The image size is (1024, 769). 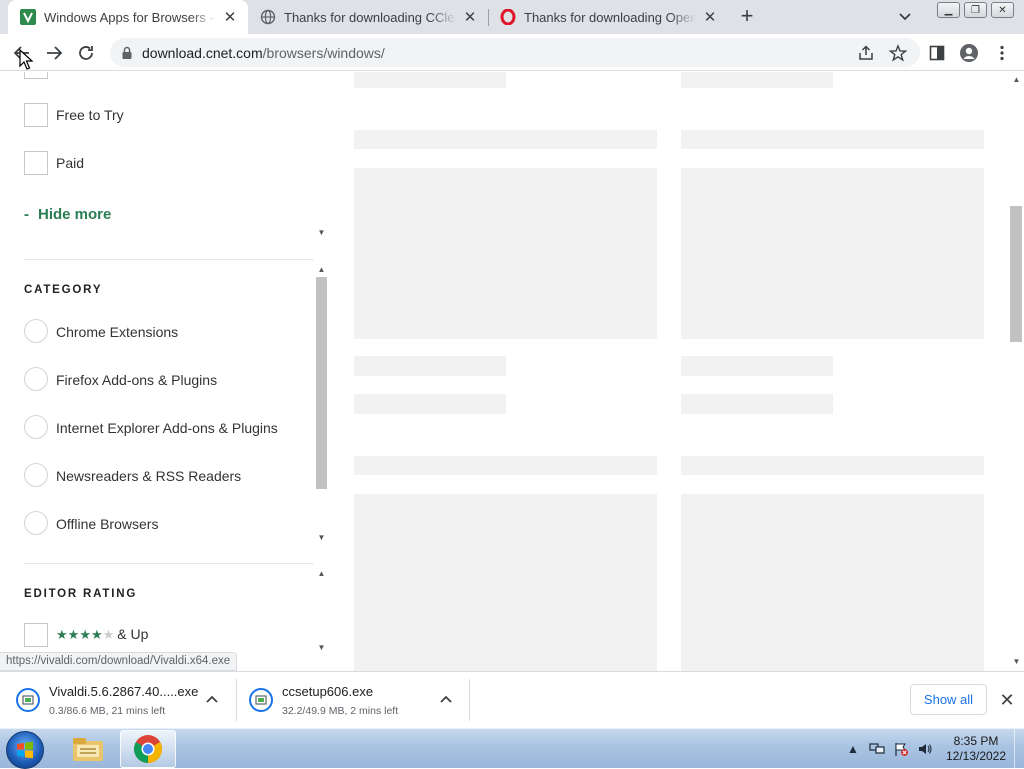 I want to click on rating-scrollbar: ▲ ▼, so click(x=321, y=613).